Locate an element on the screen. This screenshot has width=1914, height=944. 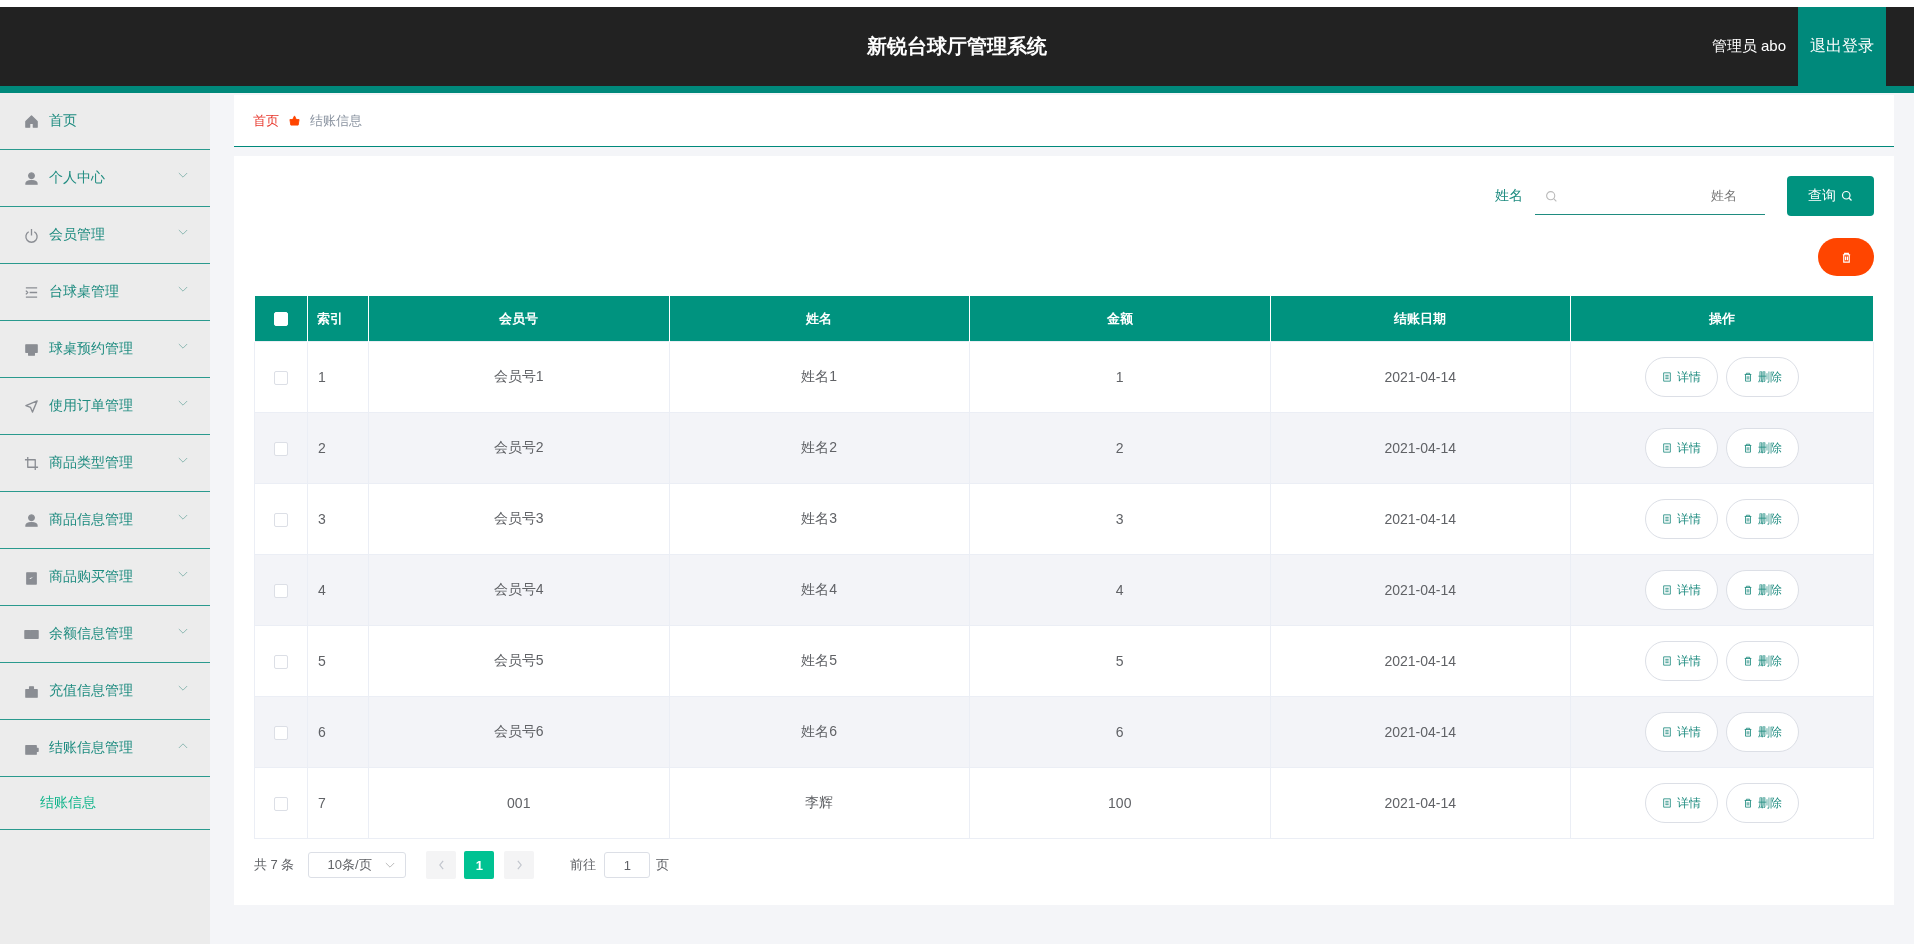
next-page-button is located at coordinates (519, 865).